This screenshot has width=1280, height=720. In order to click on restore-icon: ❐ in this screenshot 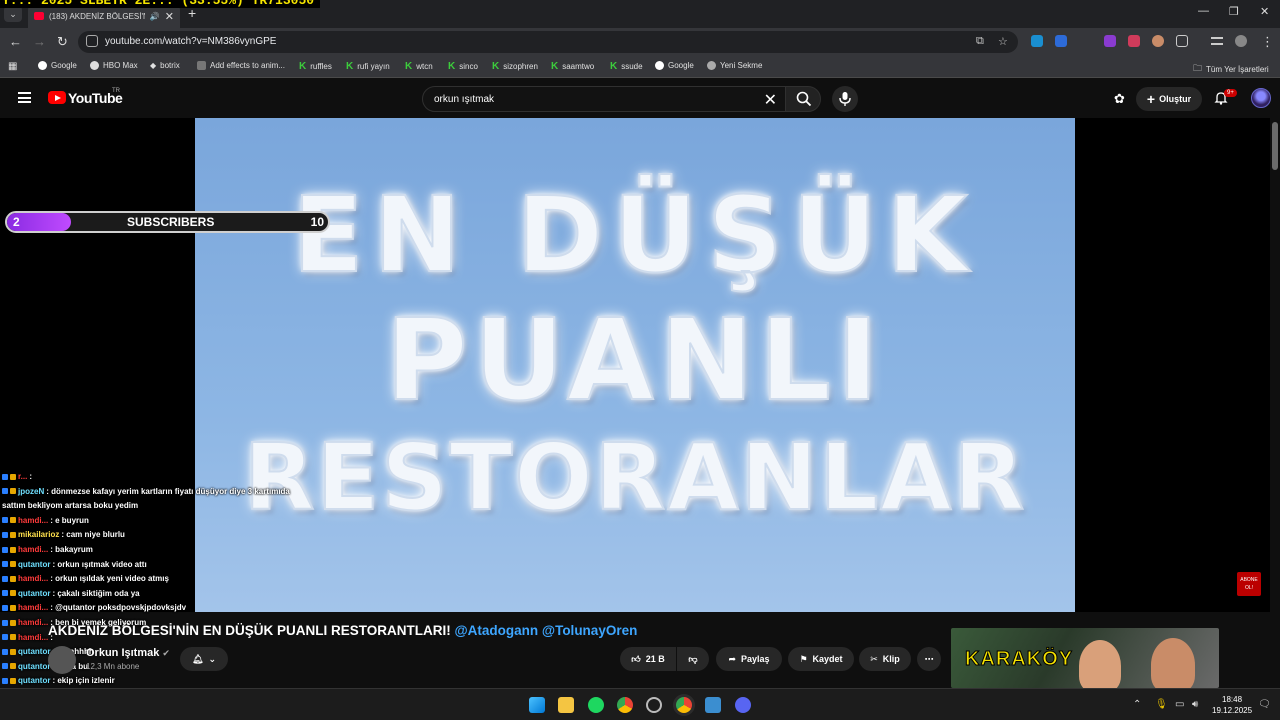, I will do `click(1234, 11)`.